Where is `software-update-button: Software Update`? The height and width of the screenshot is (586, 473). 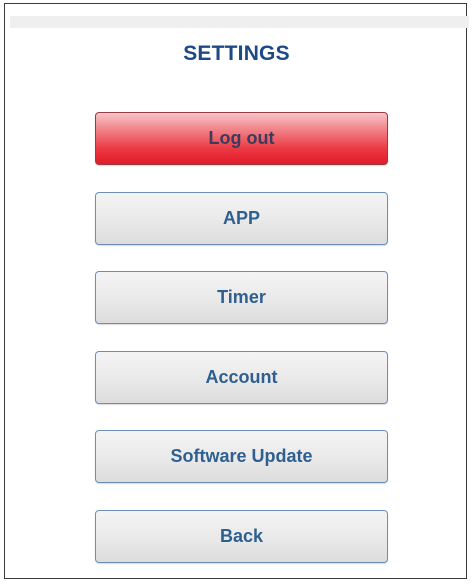 software-update-button: Software Update is located at coordinates (241, 456).